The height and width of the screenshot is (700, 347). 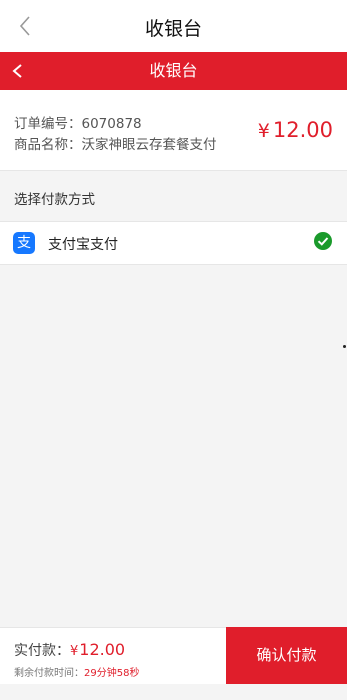 I want to click on remaining-time-label: 剩余付款时间：, so click(x=49, y=673).